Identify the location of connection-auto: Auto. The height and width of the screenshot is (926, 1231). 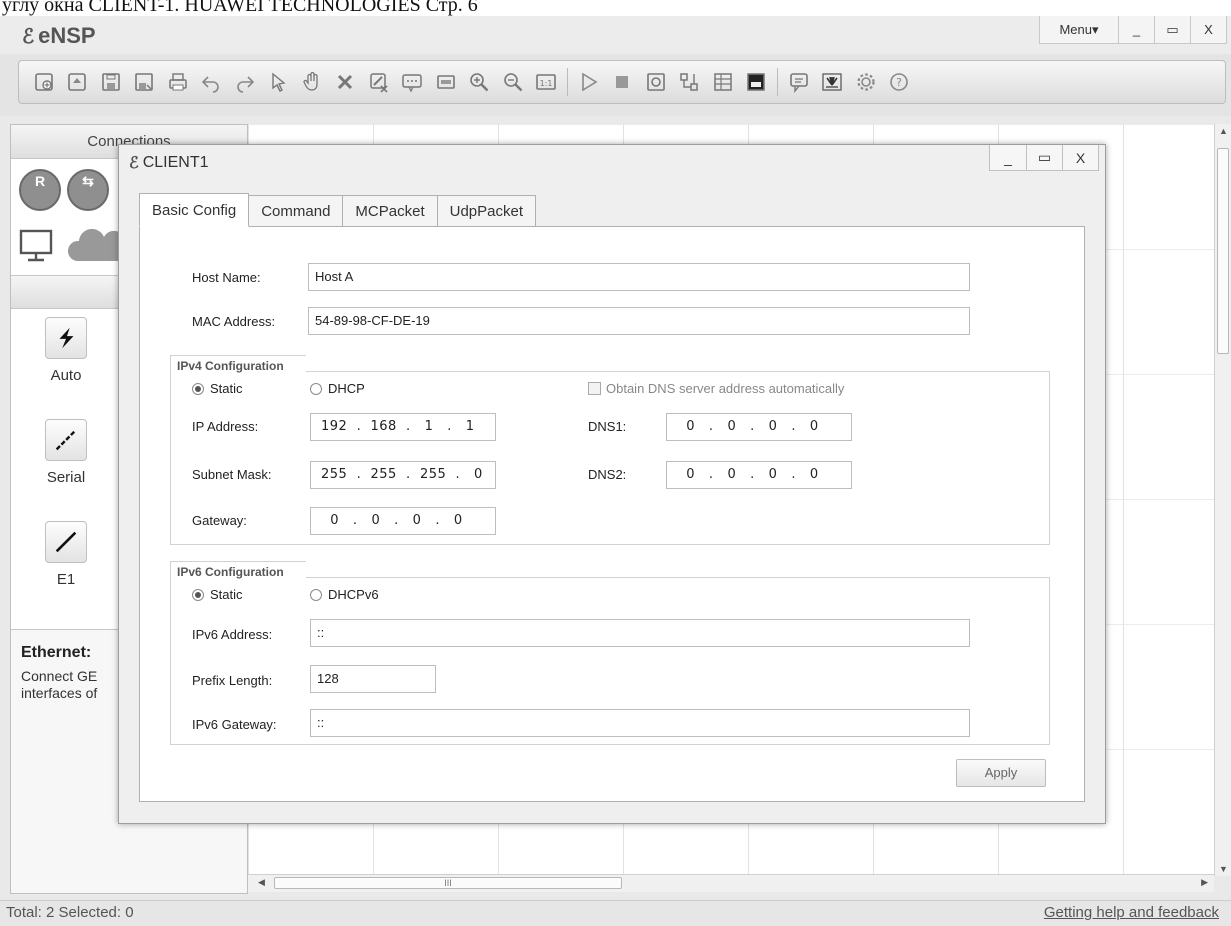
(66, 350).